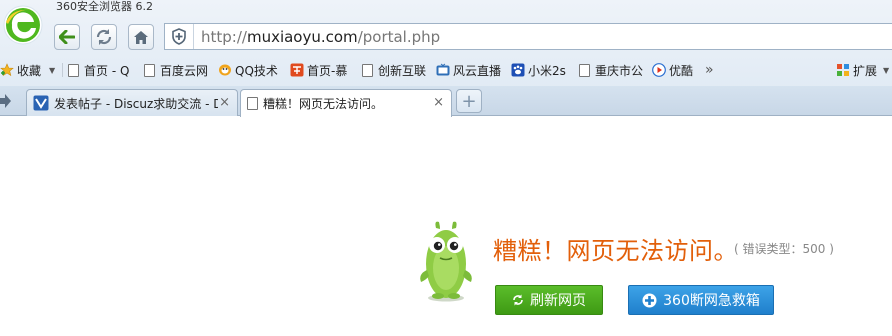 The image size is (892, 336). What do you see at coordinates (224, 36) in the screenshot?
I see `url-prefix: http://` at bounding box center [224, 36].